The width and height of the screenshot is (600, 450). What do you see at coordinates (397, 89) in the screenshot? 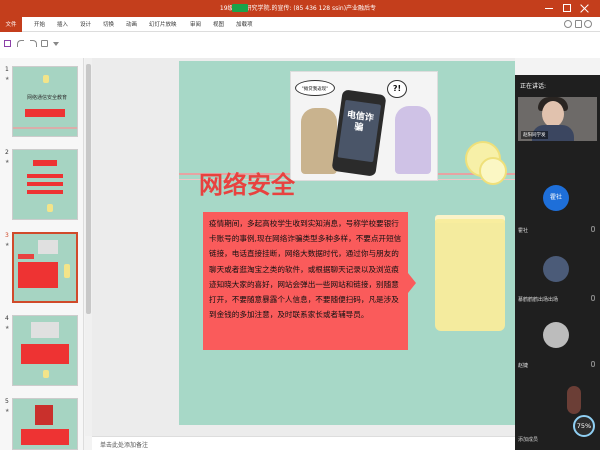
I see `question-bubble: ?!` at bounding box center [397, 89].